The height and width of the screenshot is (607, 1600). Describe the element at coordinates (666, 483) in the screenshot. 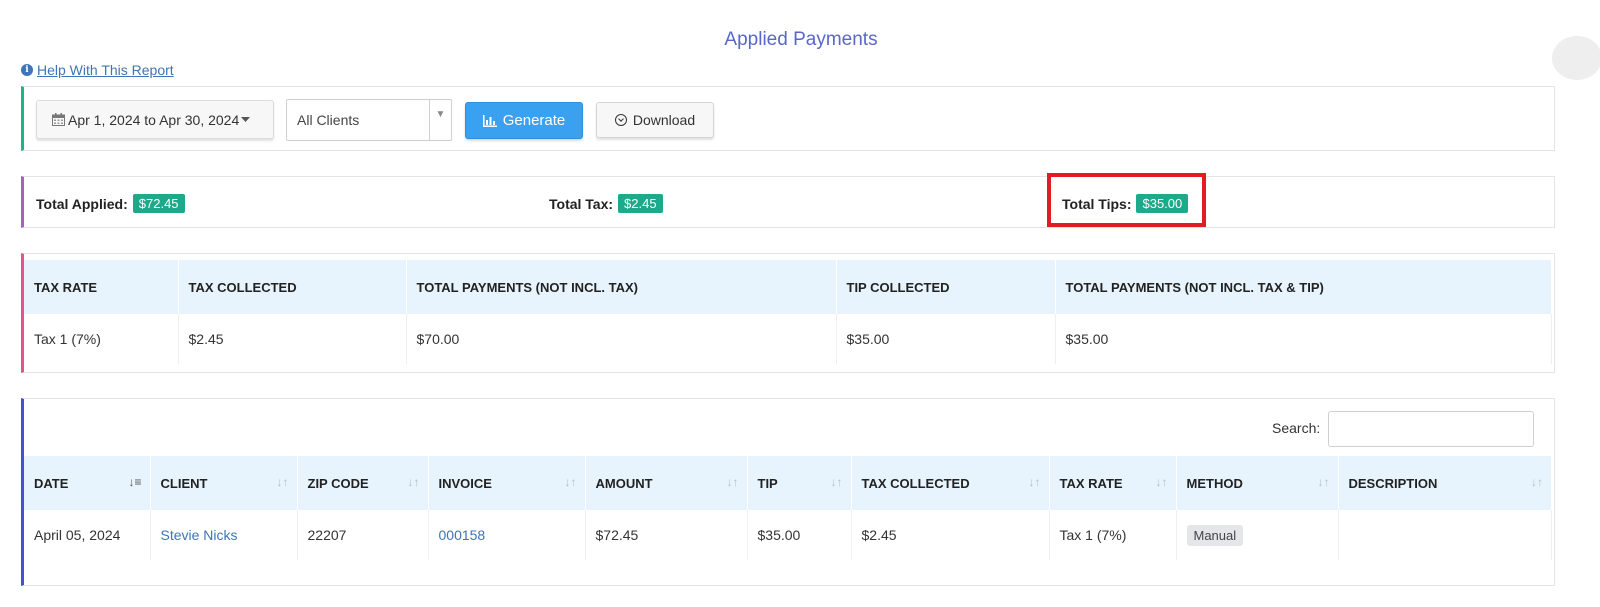

I see `column-header-amount: AMOUNT ↓↑` at that location.